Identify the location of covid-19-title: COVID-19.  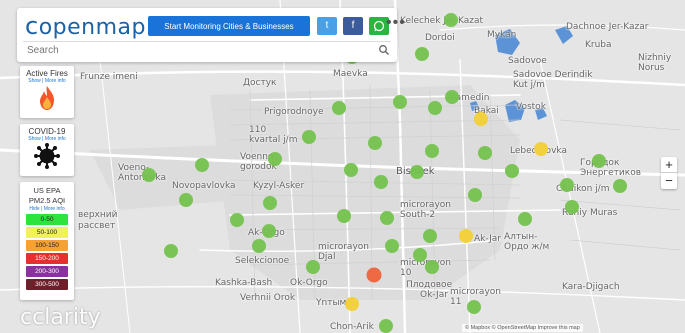
(47, 131).